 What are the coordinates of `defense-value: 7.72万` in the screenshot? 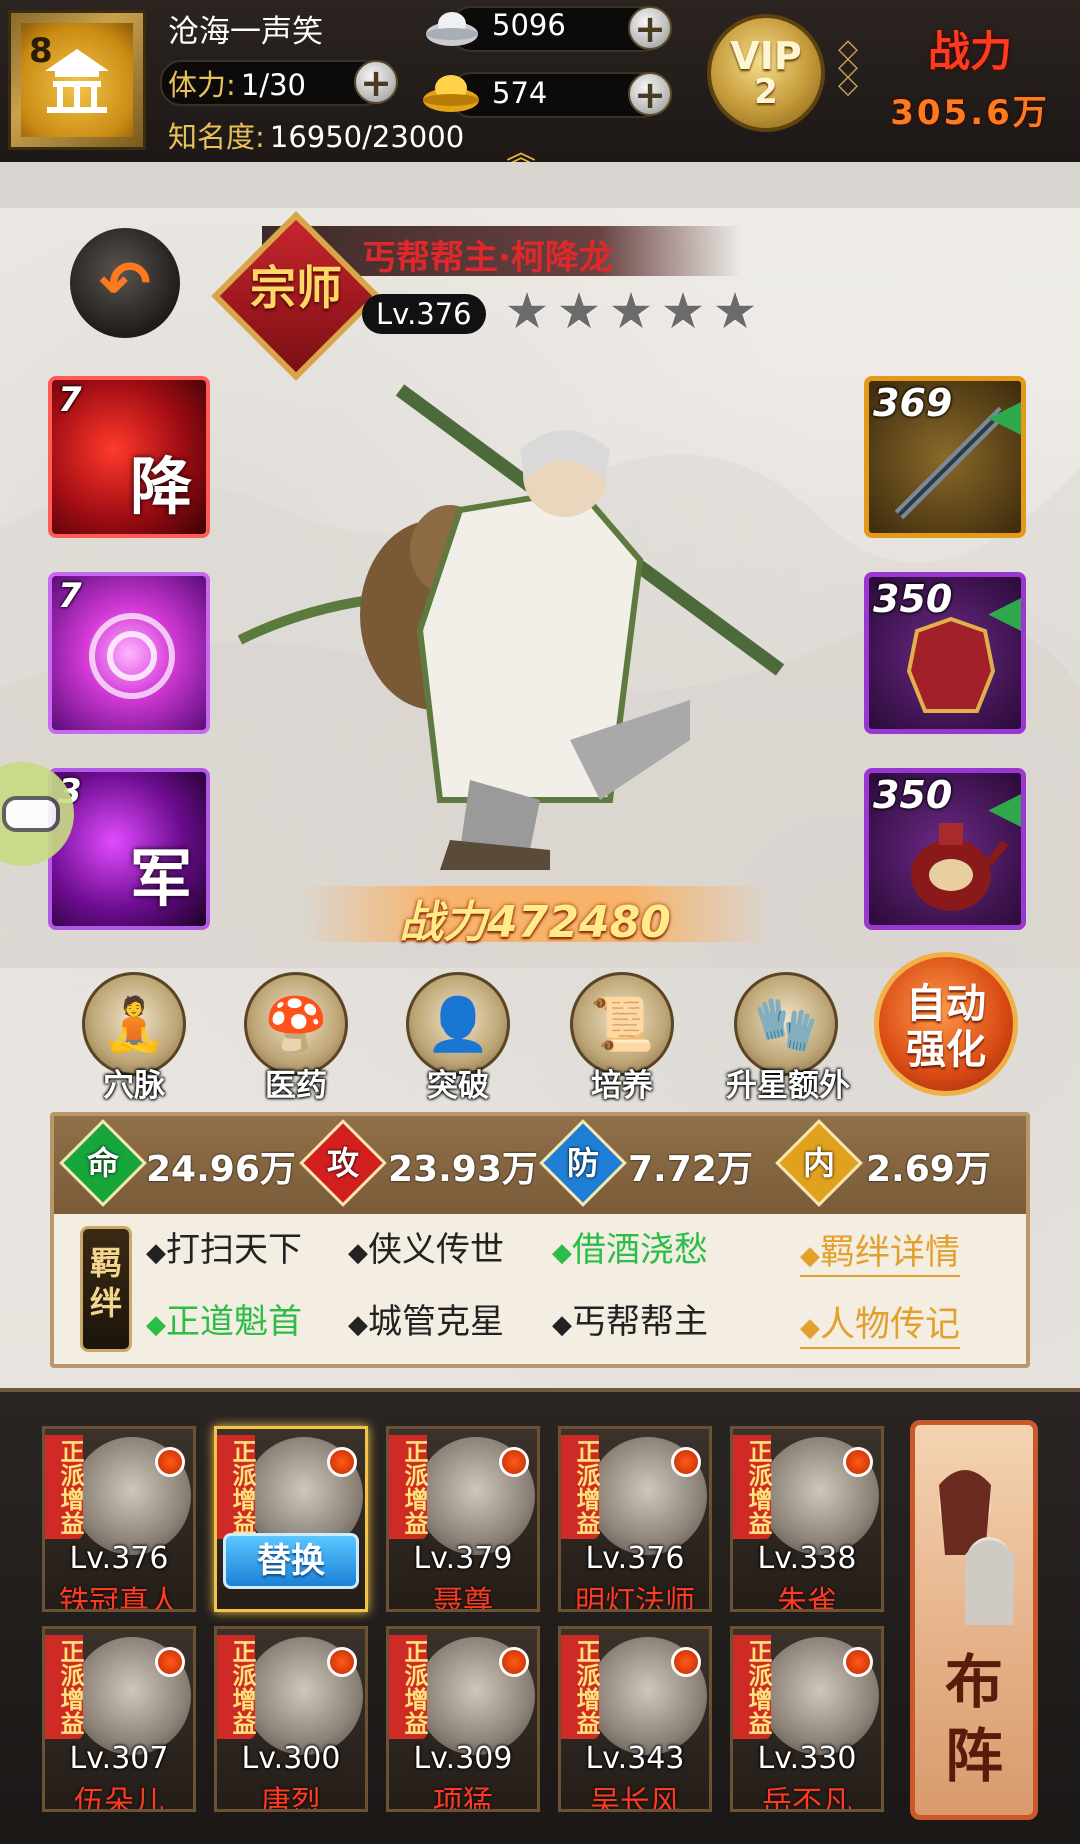 It's located at (690, 1169).